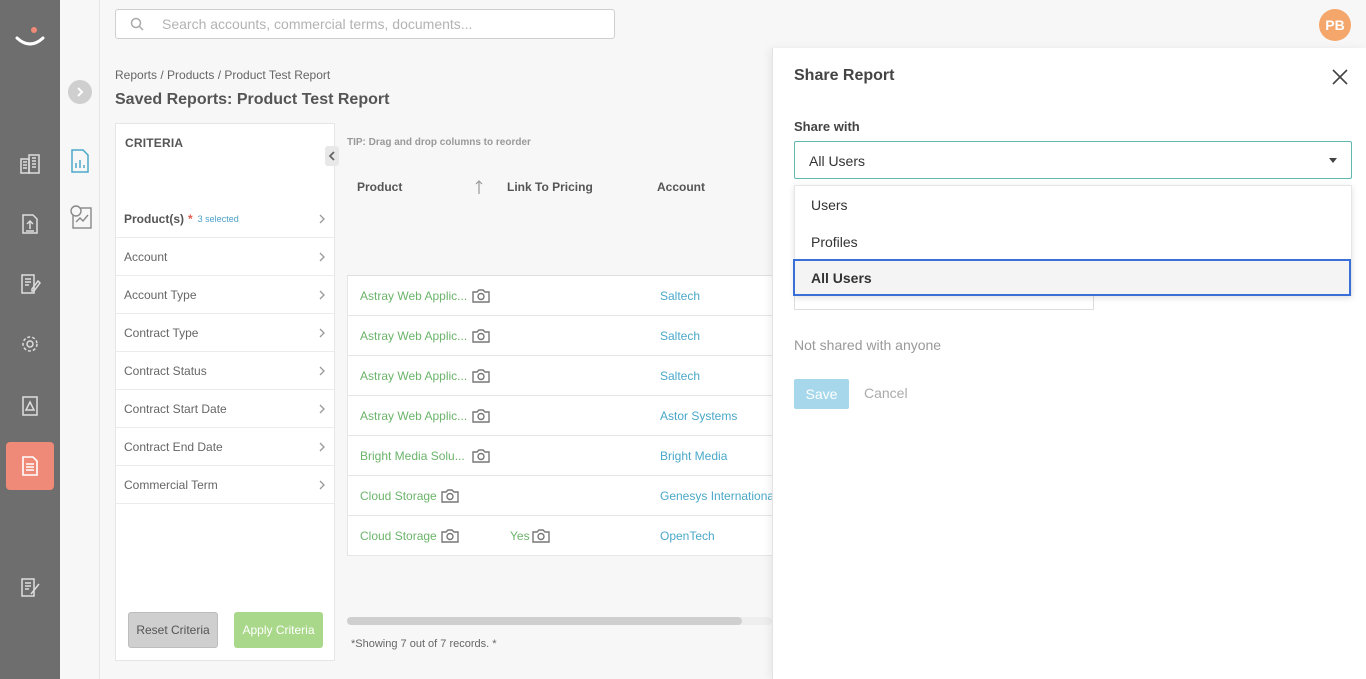  I want to click on criteria-item-account-type: Account Type, so click(225, 295).